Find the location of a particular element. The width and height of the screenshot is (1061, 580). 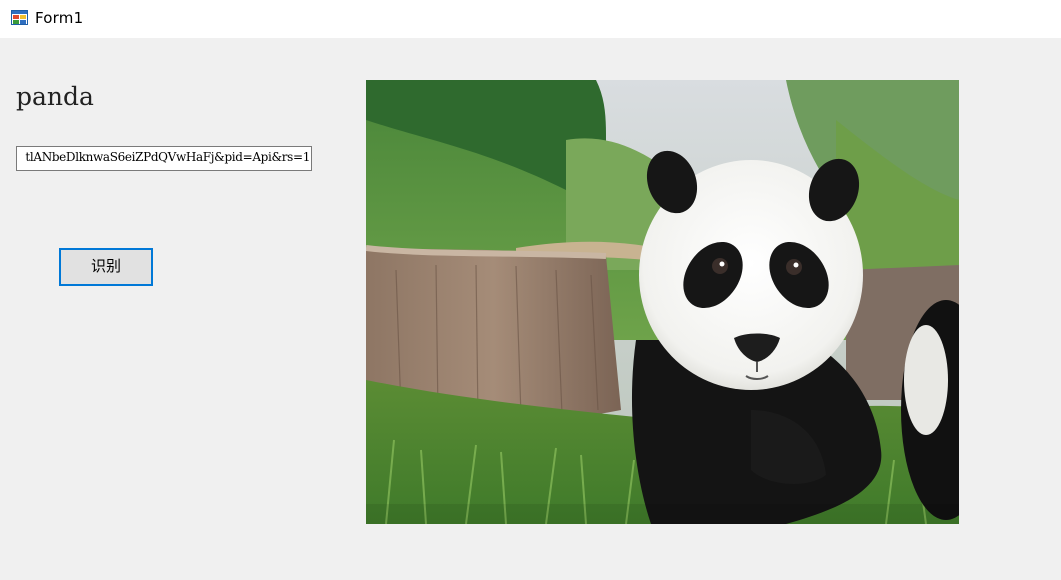

app-icon is located at coordinates (19, 17).